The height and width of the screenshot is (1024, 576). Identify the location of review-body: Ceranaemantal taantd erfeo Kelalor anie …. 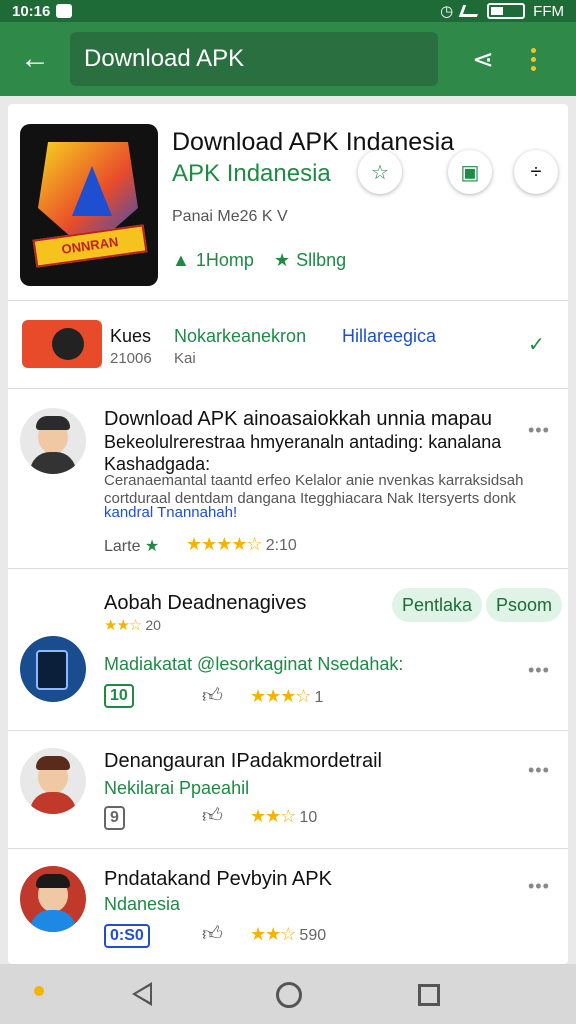
(314, 489).